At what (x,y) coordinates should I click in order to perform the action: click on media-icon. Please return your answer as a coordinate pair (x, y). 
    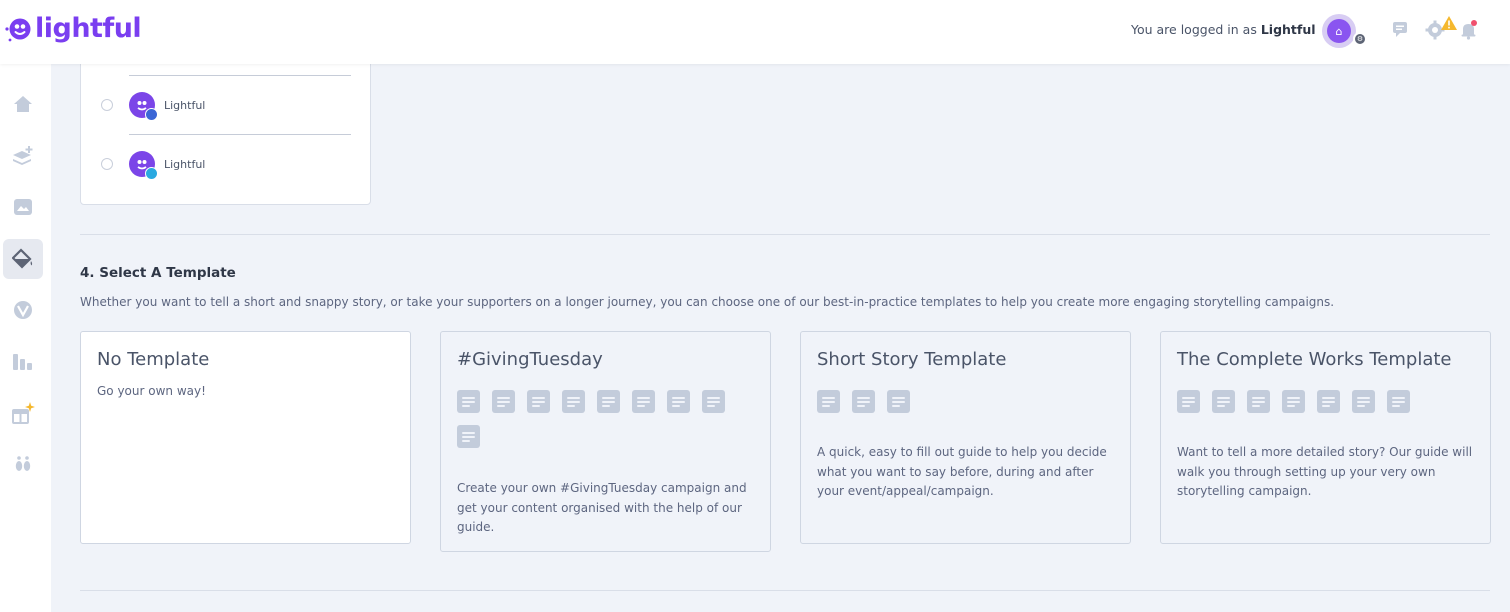
    Looking at the image, I should click on (23, 207).